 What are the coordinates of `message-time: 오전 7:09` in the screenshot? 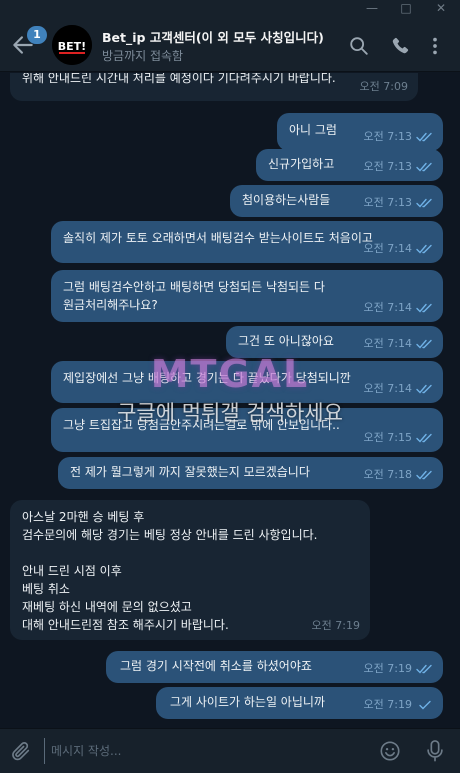 It's located at (383, 86).